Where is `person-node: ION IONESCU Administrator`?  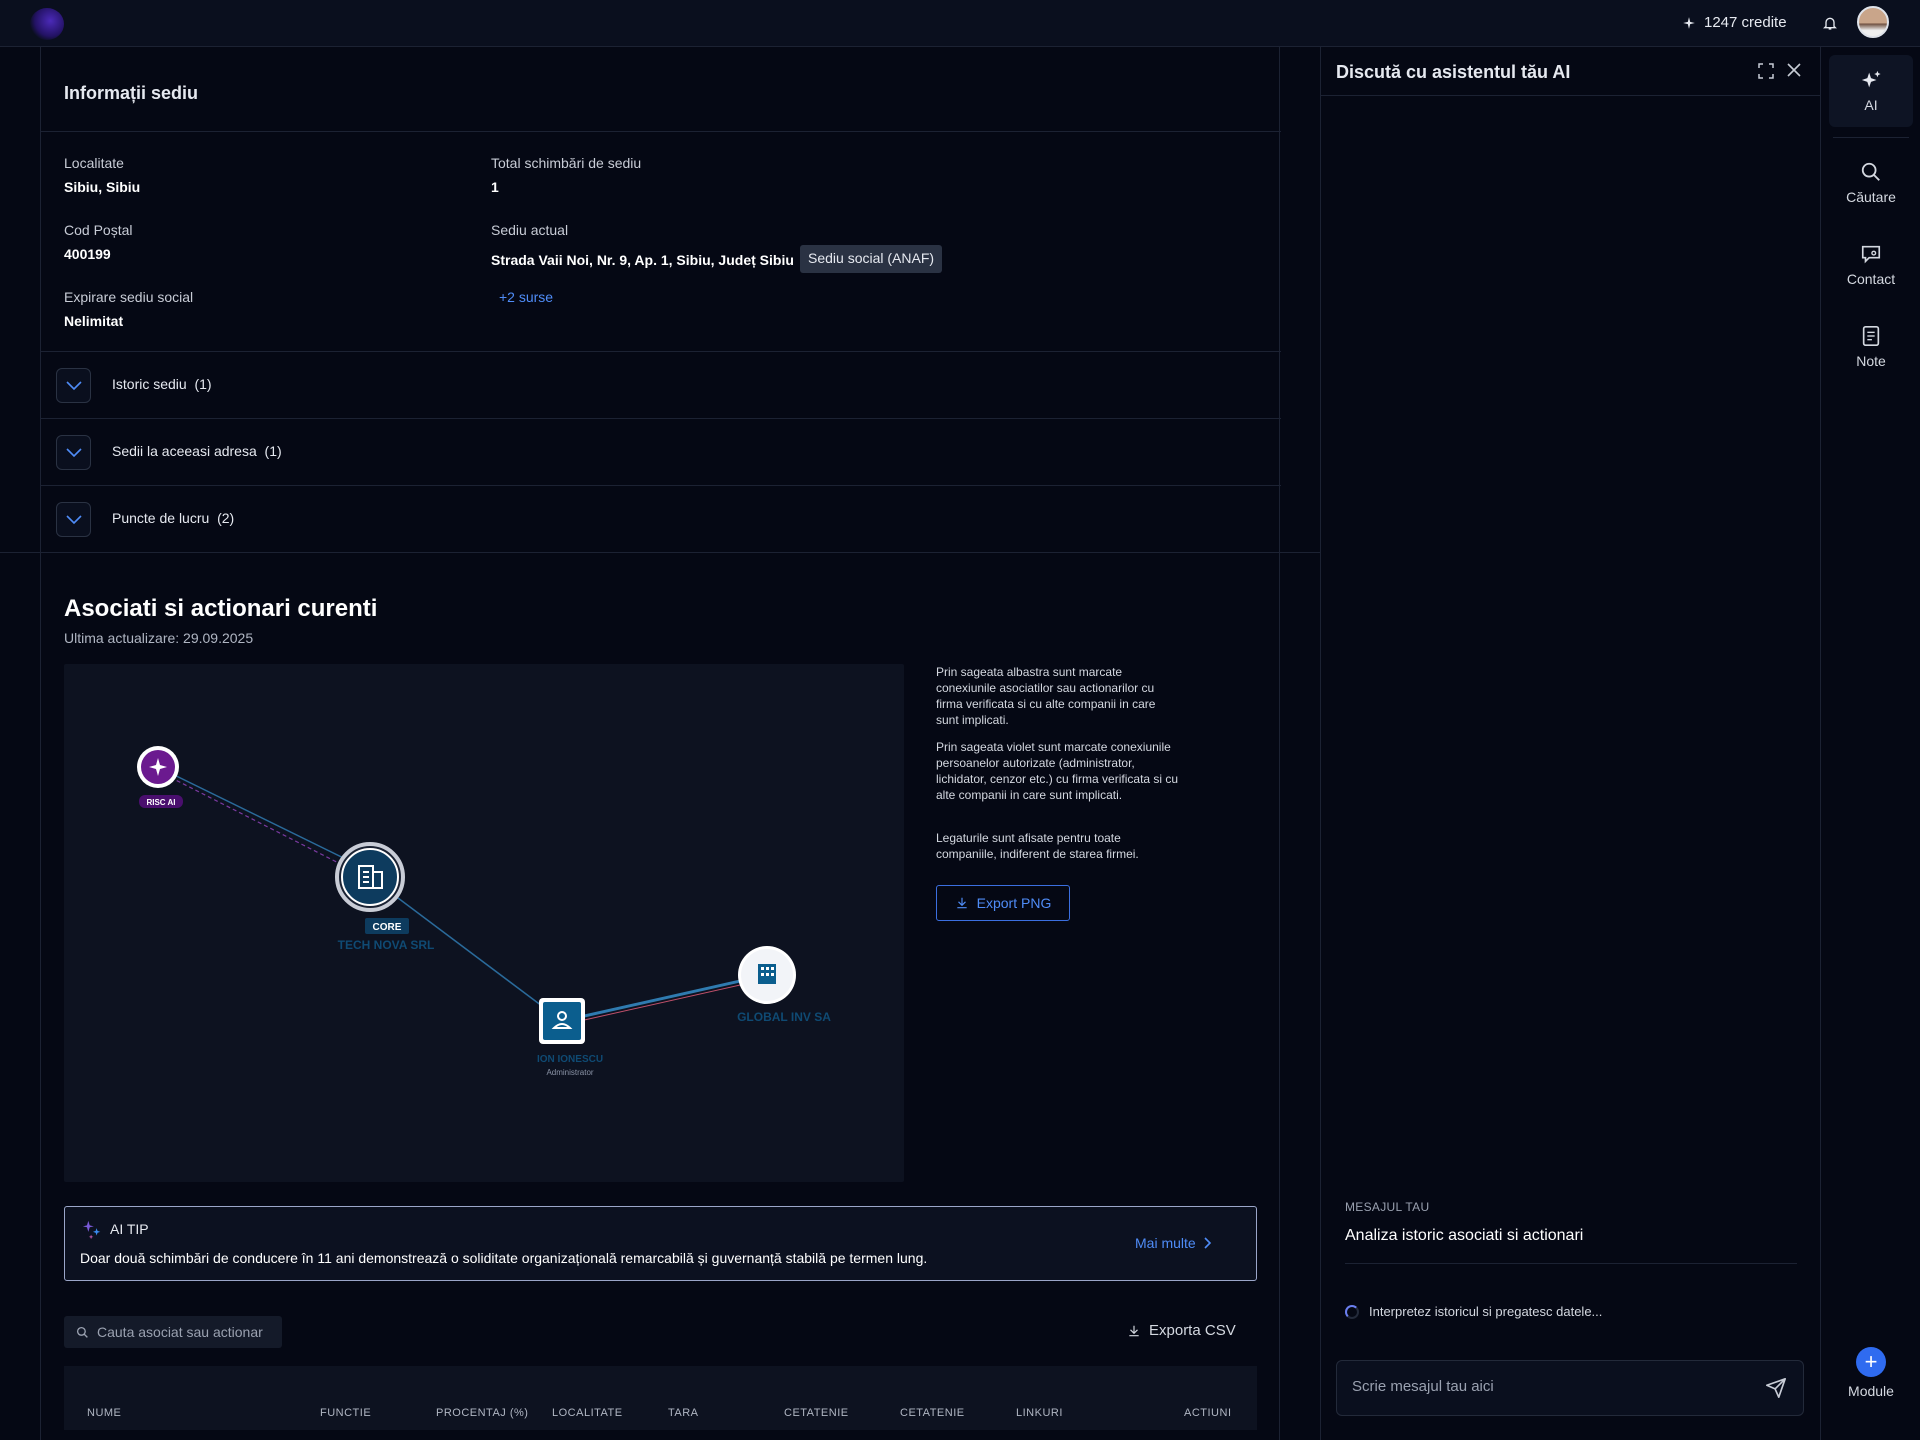
person-node: ION IONESCU Administrator is located at coordinates (570, 1037).